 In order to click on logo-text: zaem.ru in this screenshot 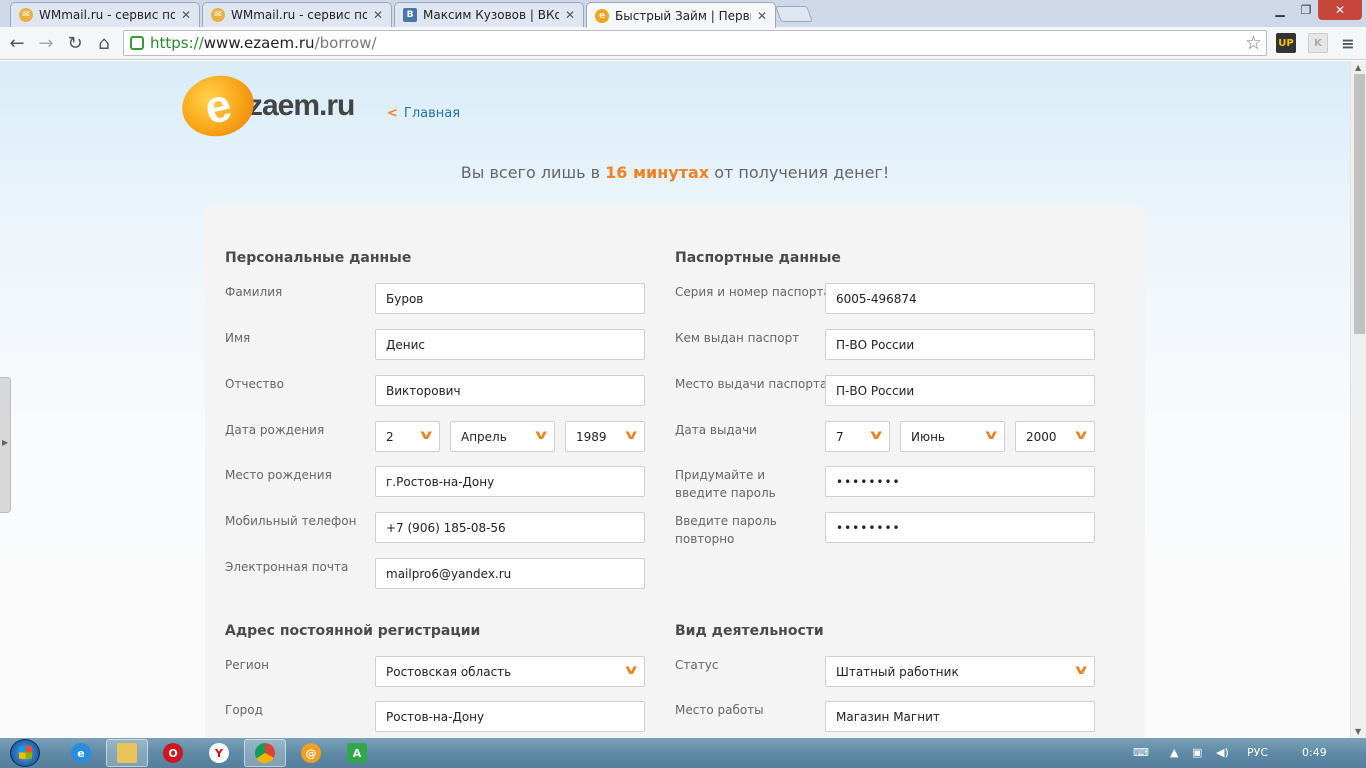, I will do `click(301, 105)`.